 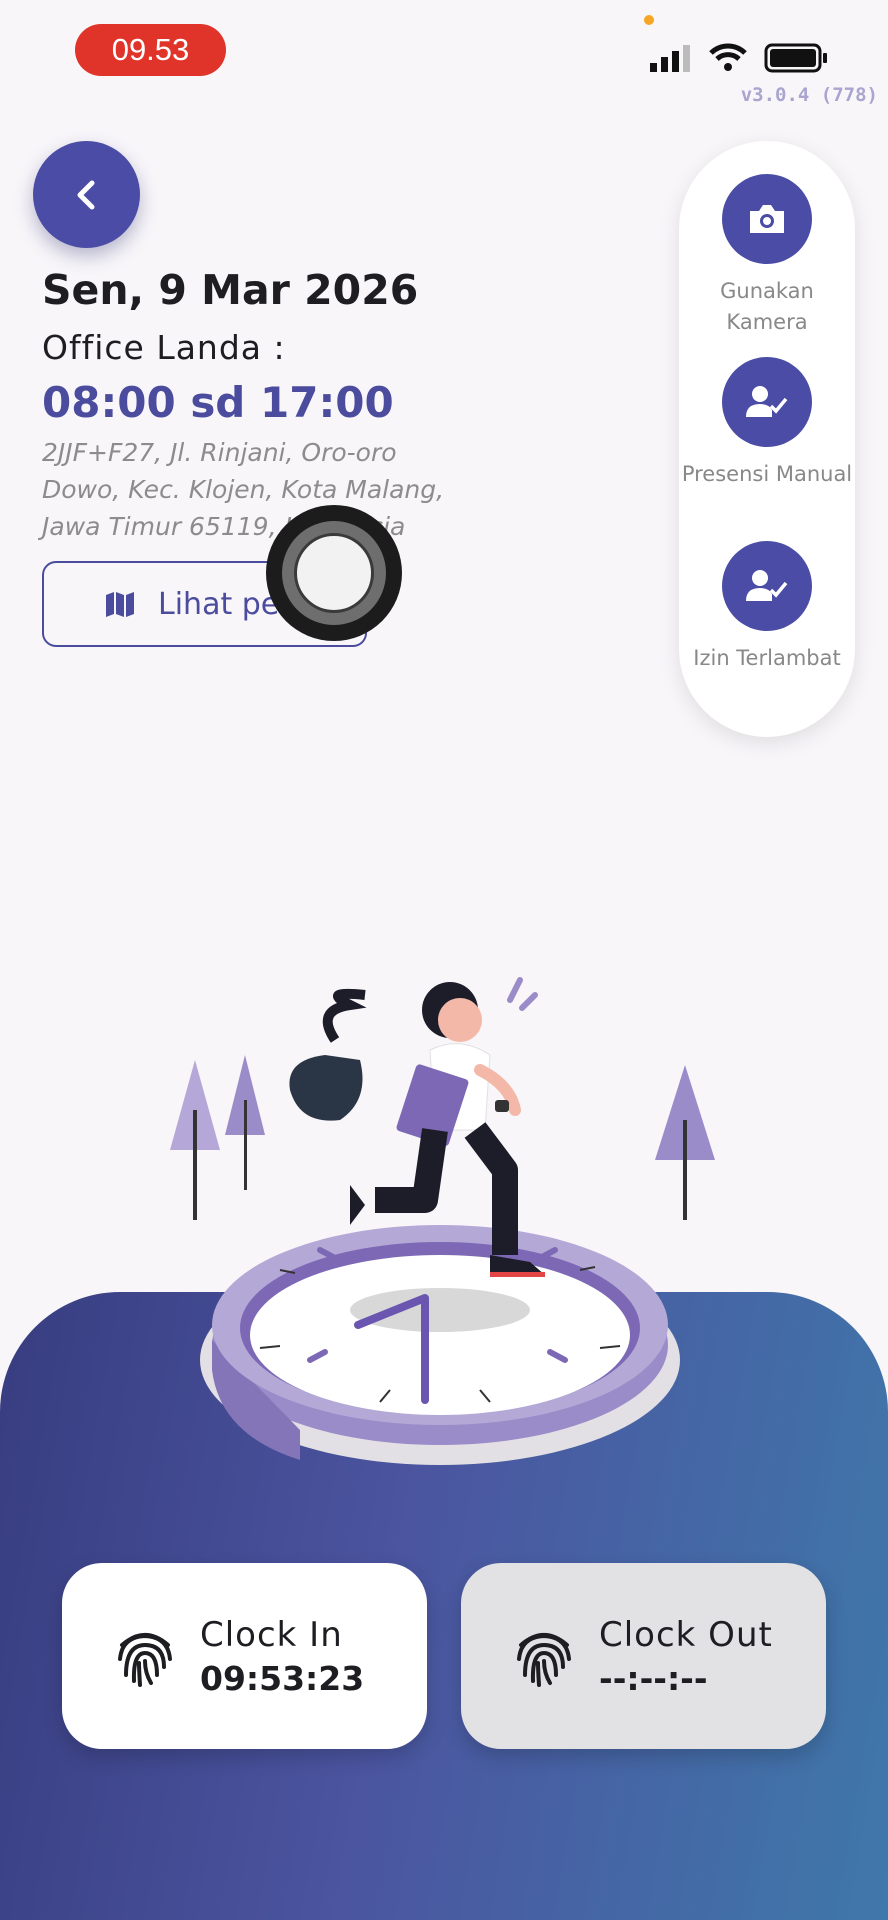 What do you see at coordinates (670, 58) in the screenshot?
I see `signal-icon` at bounding box center [670, 58].